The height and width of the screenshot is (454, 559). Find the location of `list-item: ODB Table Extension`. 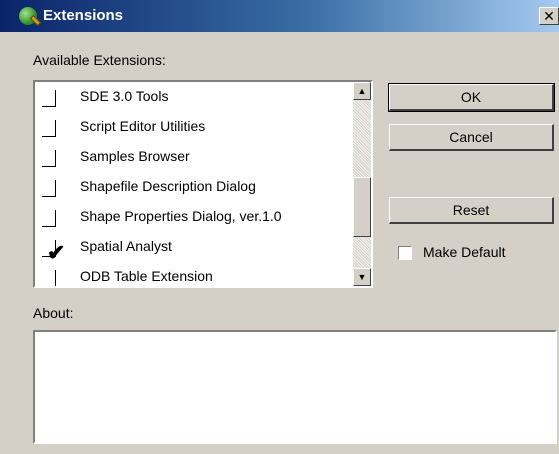

list-item: ODB Table Extension is located at coordinates (194, 274).